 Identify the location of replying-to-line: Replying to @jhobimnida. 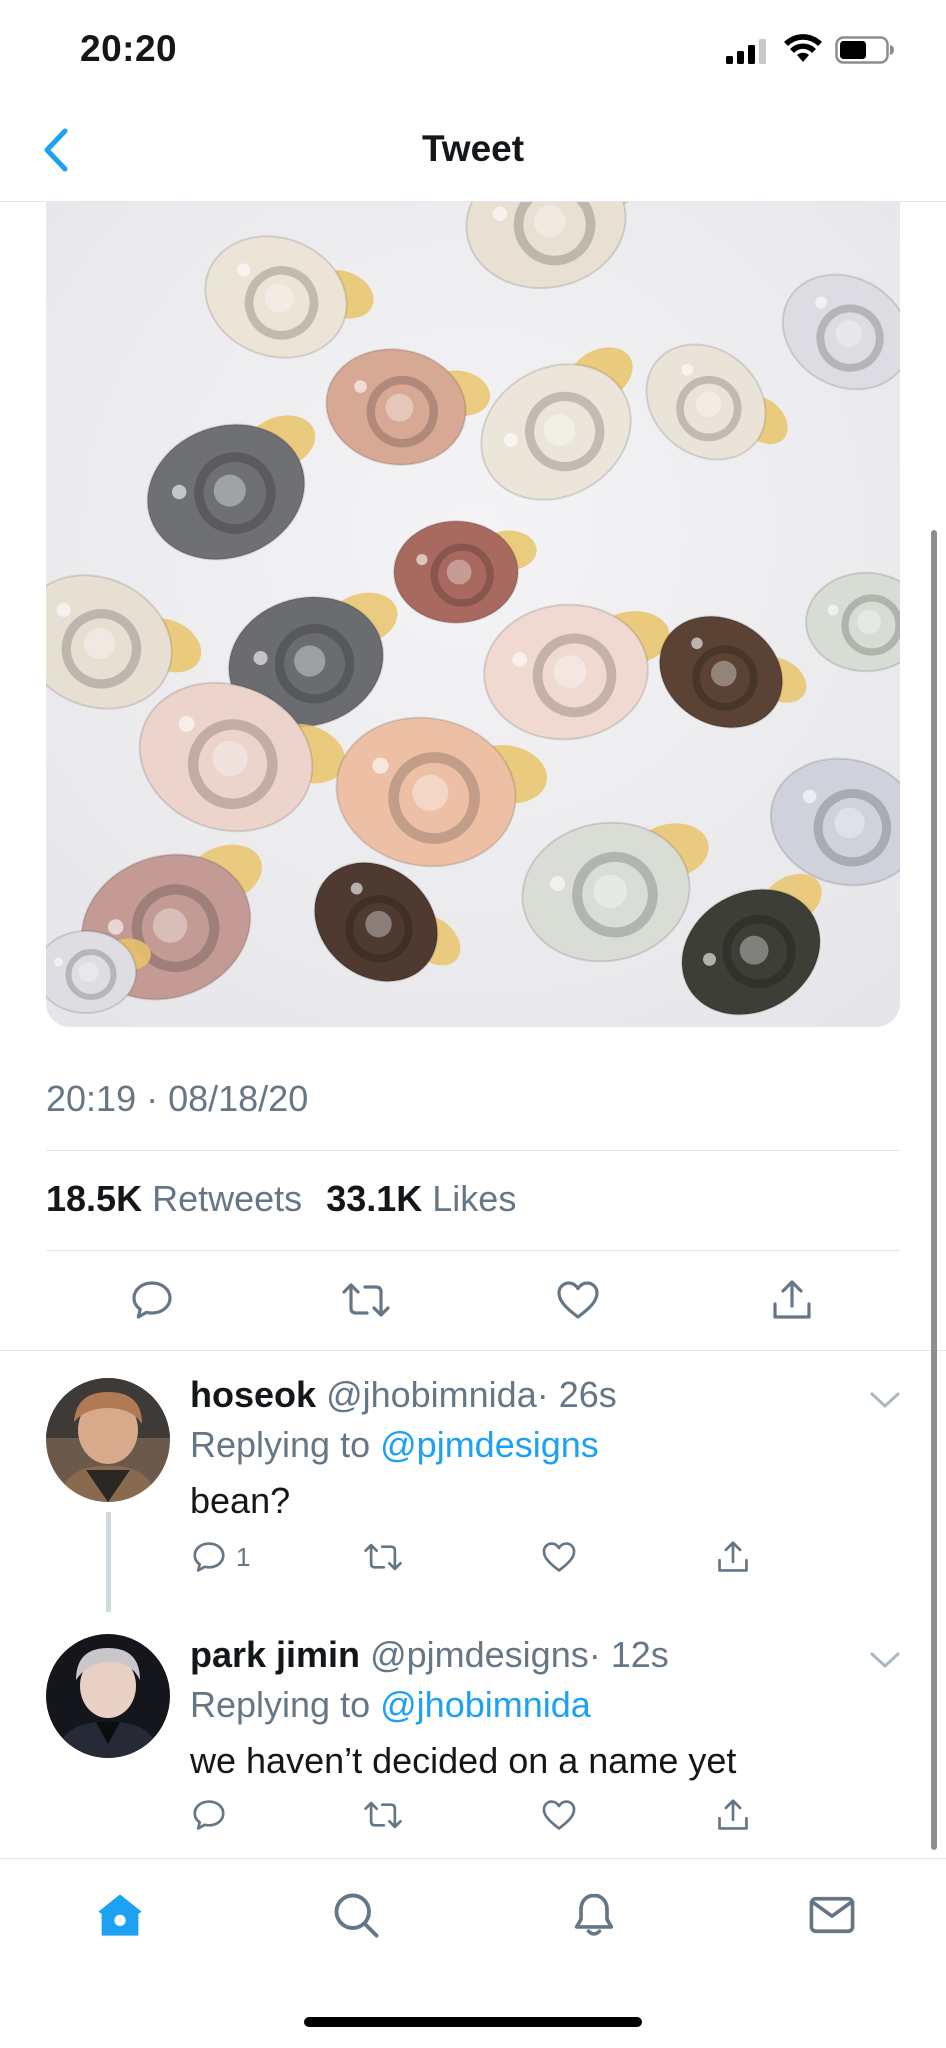
(390, 1705).